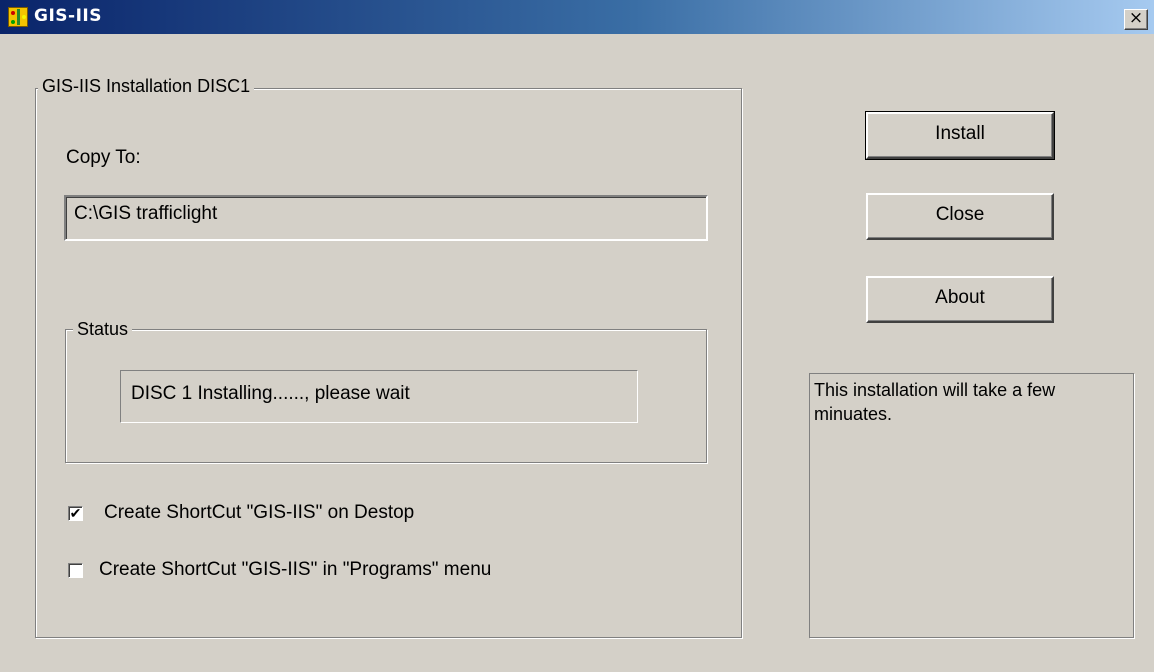 Image resolution: width=1154 pixels, height=672 pixels. What do you see at coordinates (259, 513) in the screenshot?
I see `desktop-shortcut-label: Create ShortCut "GIS-IIS" on Destop` at bounding box center [259, 513].